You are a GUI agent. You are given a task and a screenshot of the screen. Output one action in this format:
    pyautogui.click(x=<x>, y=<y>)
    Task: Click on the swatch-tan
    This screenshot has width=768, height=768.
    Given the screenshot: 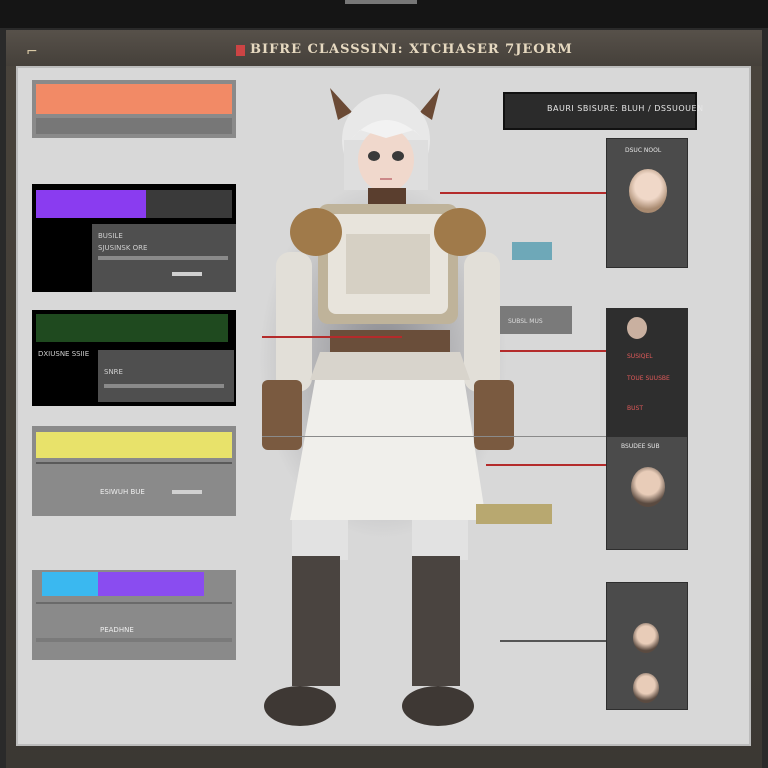 What is the action you would take?
    pyautogui.click(x=514, y=514)
    